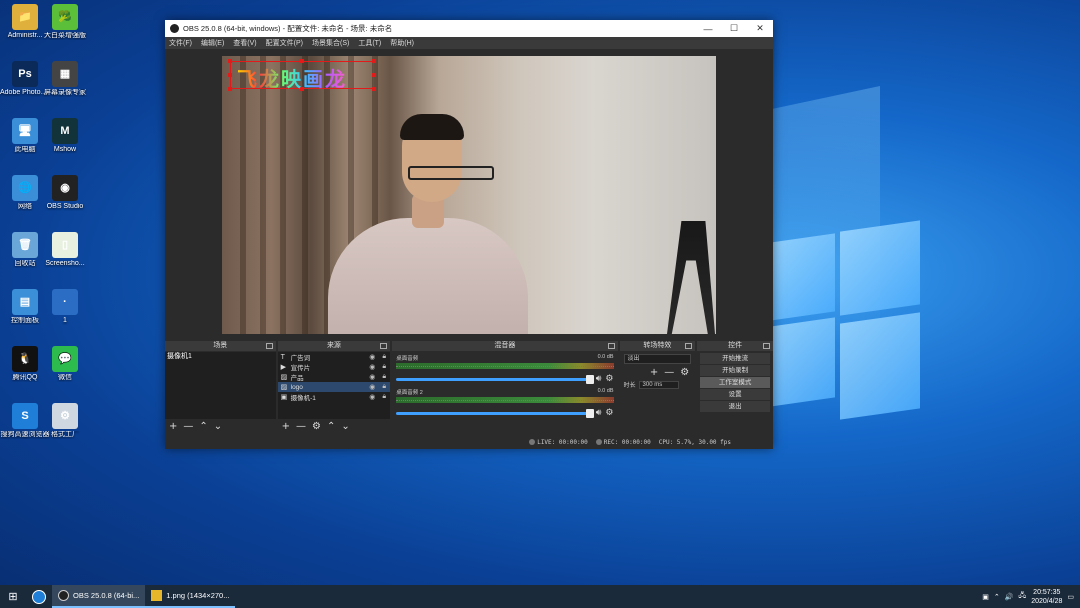 The width and height of the screenshot is (1080, 608). I want to click on scene-item: 摄像机1, so click(220, 356).